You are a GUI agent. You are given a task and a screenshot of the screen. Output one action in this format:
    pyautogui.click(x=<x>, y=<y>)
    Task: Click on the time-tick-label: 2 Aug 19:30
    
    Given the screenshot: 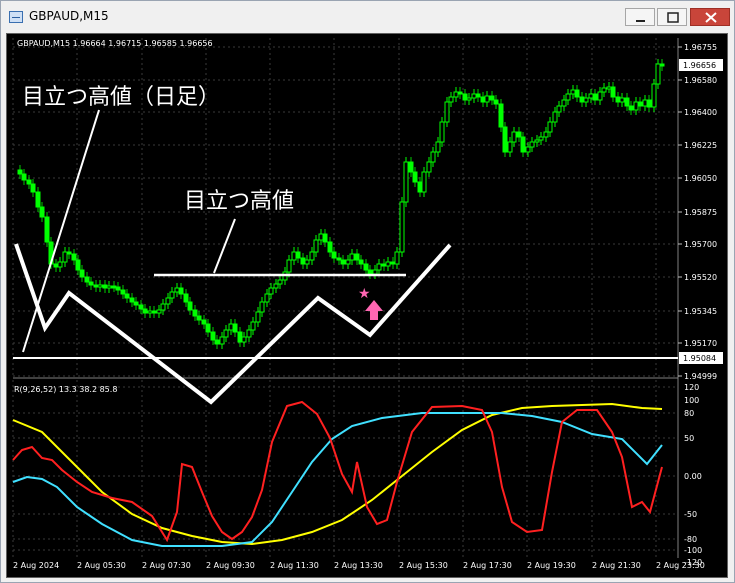 What is the action you would take?
    pyautogui.click(x=551, y=565)
    